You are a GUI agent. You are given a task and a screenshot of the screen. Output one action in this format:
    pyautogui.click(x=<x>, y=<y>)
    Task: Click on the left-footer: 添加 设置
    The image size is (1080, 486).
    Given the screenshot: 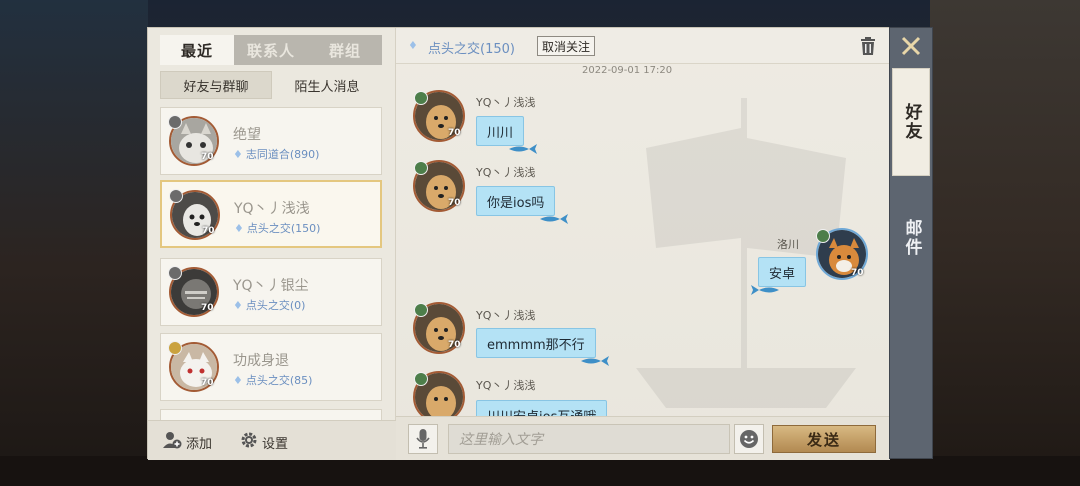 What is the action you would take?
    pyautogui.click(x=272, y=440)
    